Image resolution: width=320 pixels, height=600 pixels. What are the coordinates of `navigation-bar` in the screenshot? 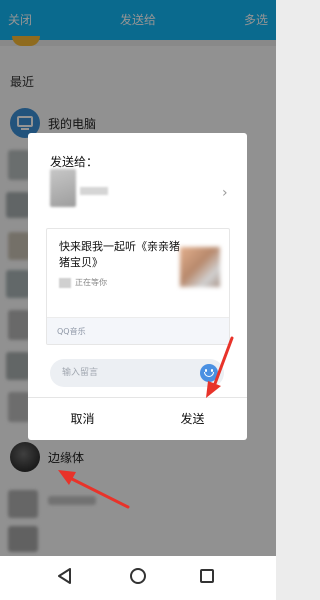 It's located at (138, 578).